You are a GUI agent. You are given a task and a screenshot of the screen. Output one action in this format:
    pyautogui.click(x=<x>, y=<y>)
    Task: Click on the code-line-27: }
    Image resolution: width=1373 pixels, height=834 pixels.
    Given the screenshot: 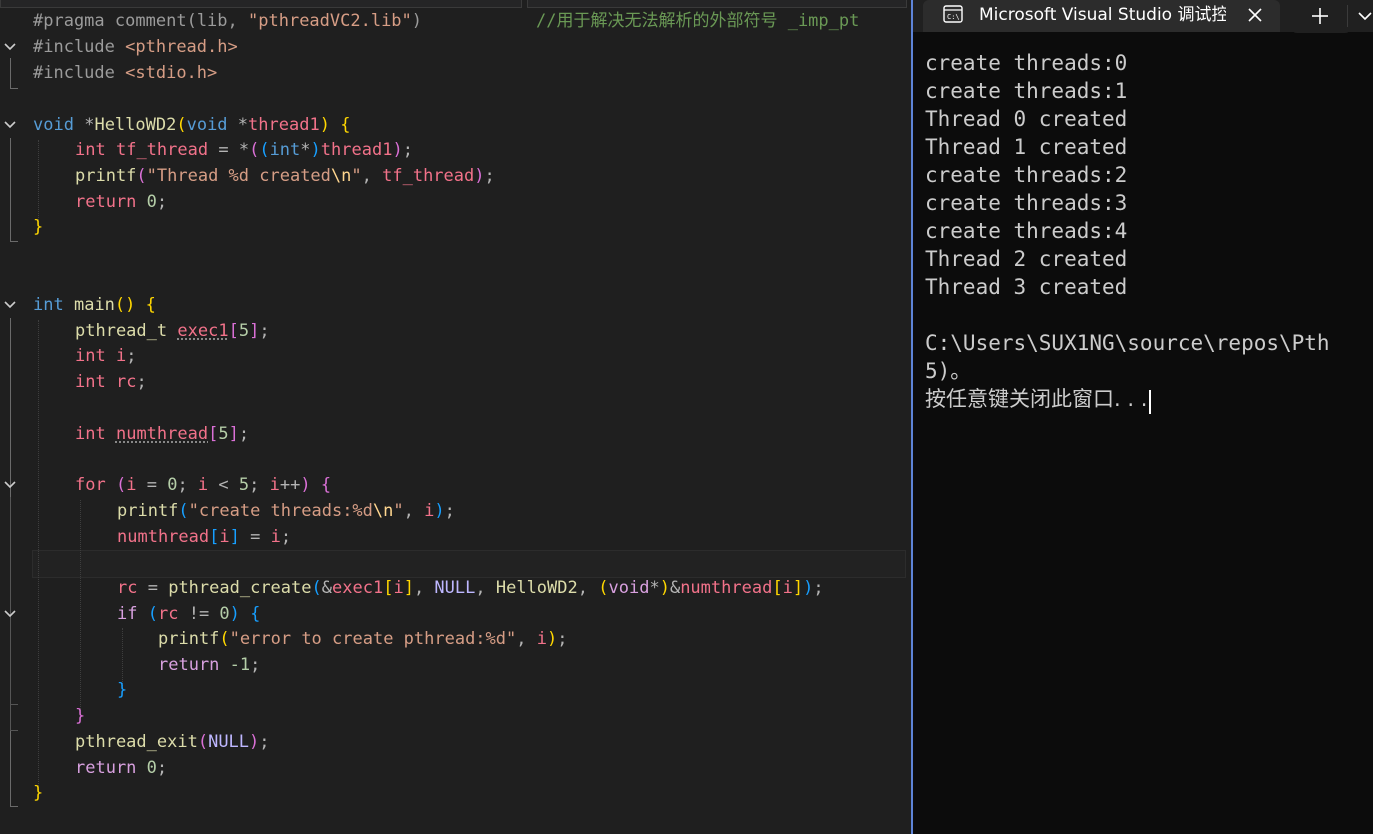 What is the action you would take?
    pyautogui.click(x=455, y=691)
    